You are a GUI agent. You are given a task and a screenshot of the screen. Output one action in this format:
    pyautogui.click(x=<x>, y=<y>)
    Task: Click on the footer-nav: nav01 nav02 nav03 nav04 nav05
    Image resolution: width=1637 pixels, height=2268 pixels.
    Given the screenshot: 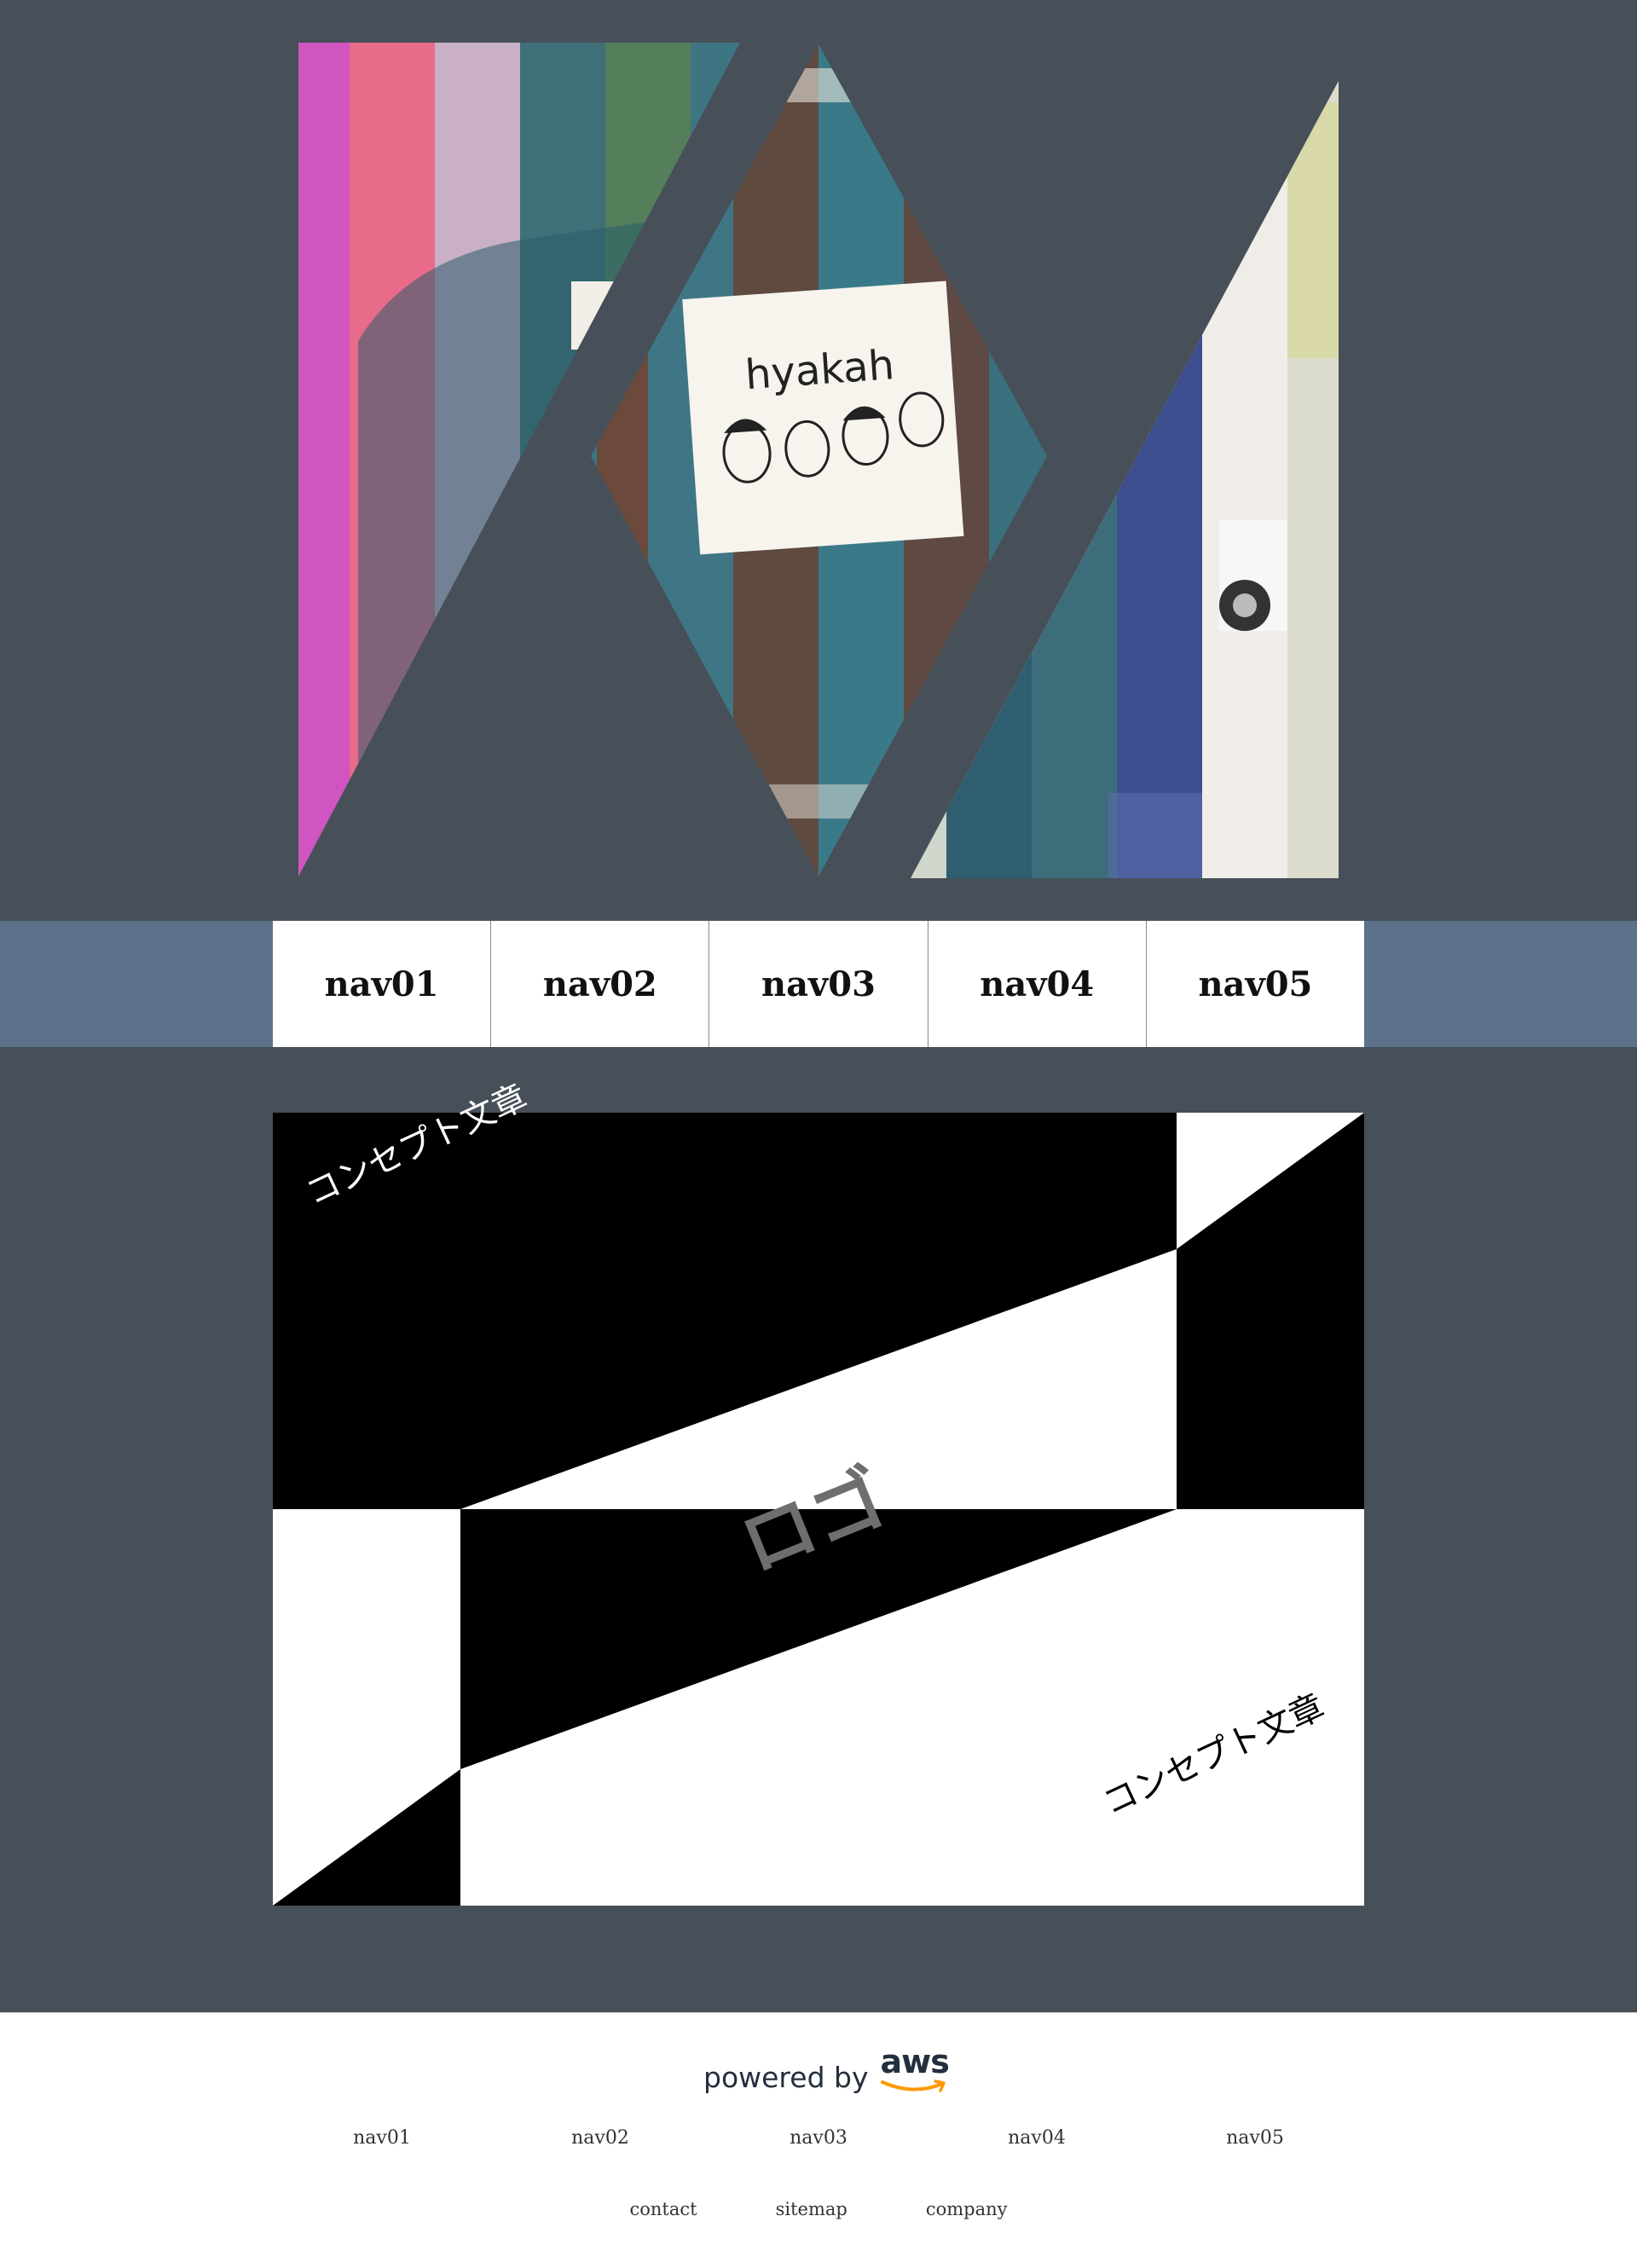 What is the action you would take?
    pyautogui.click(x=818, y=2138)
    